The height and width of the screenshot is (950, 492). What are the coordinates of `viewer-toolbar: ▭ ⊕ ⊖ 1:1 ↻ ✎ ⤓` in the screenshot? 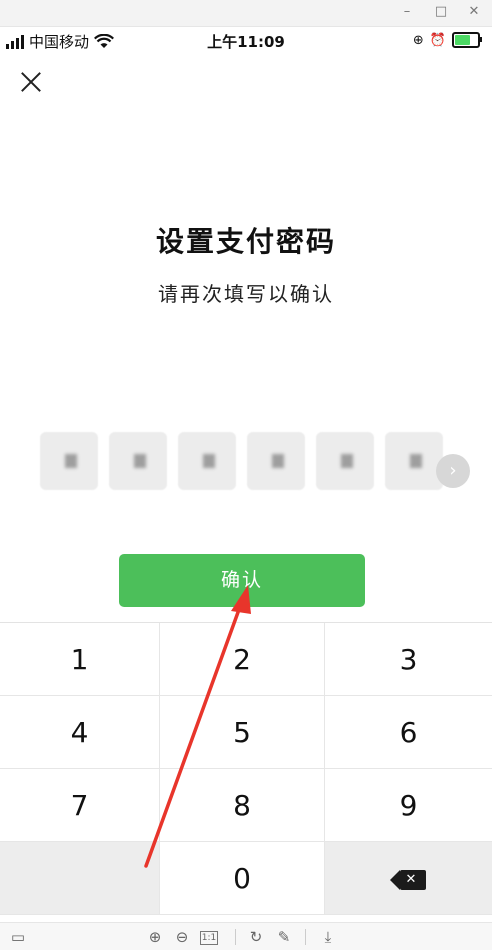 It's located at (246, 936).